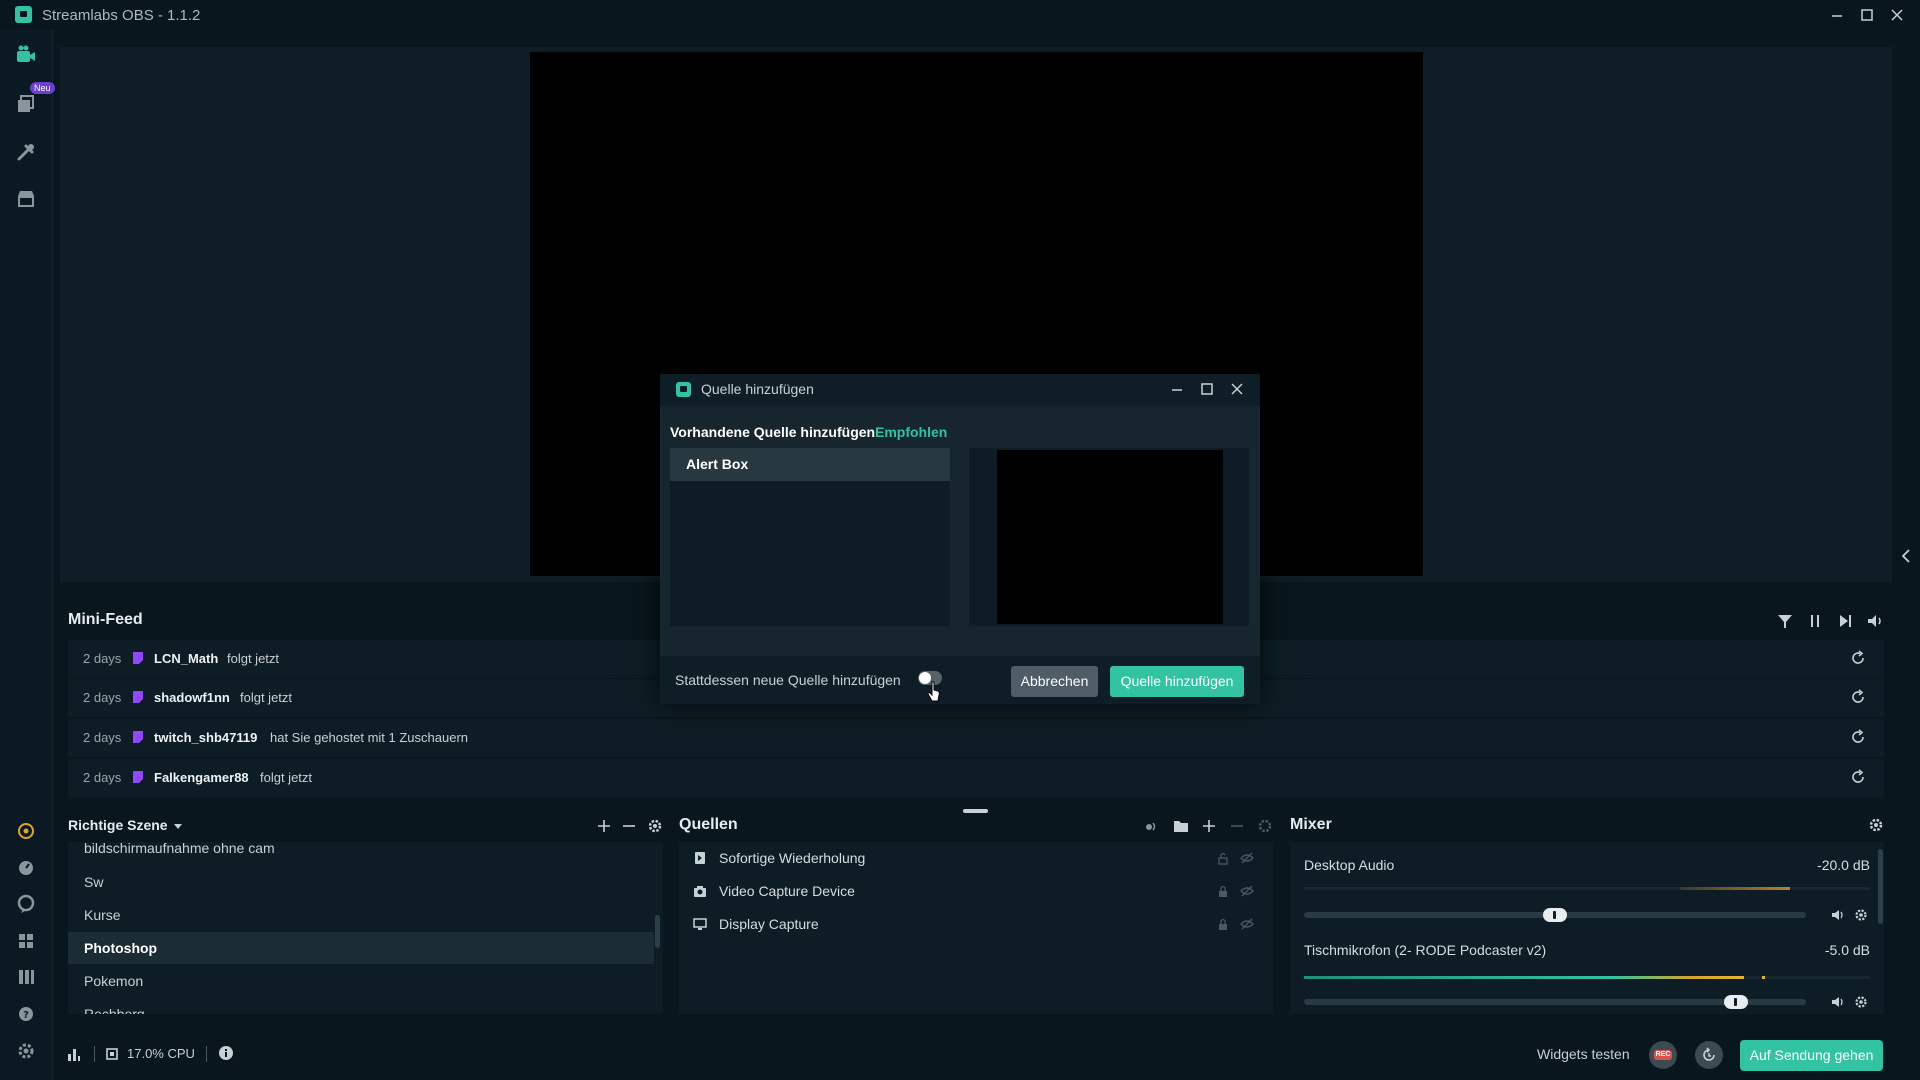 Image resolution: width=1920 pixels, height=1080 pixels. What do you see at coordinates (810, 464) in the screenshot?
I see `existing-source-item: Alert Box` at bounding box center [810, 464].